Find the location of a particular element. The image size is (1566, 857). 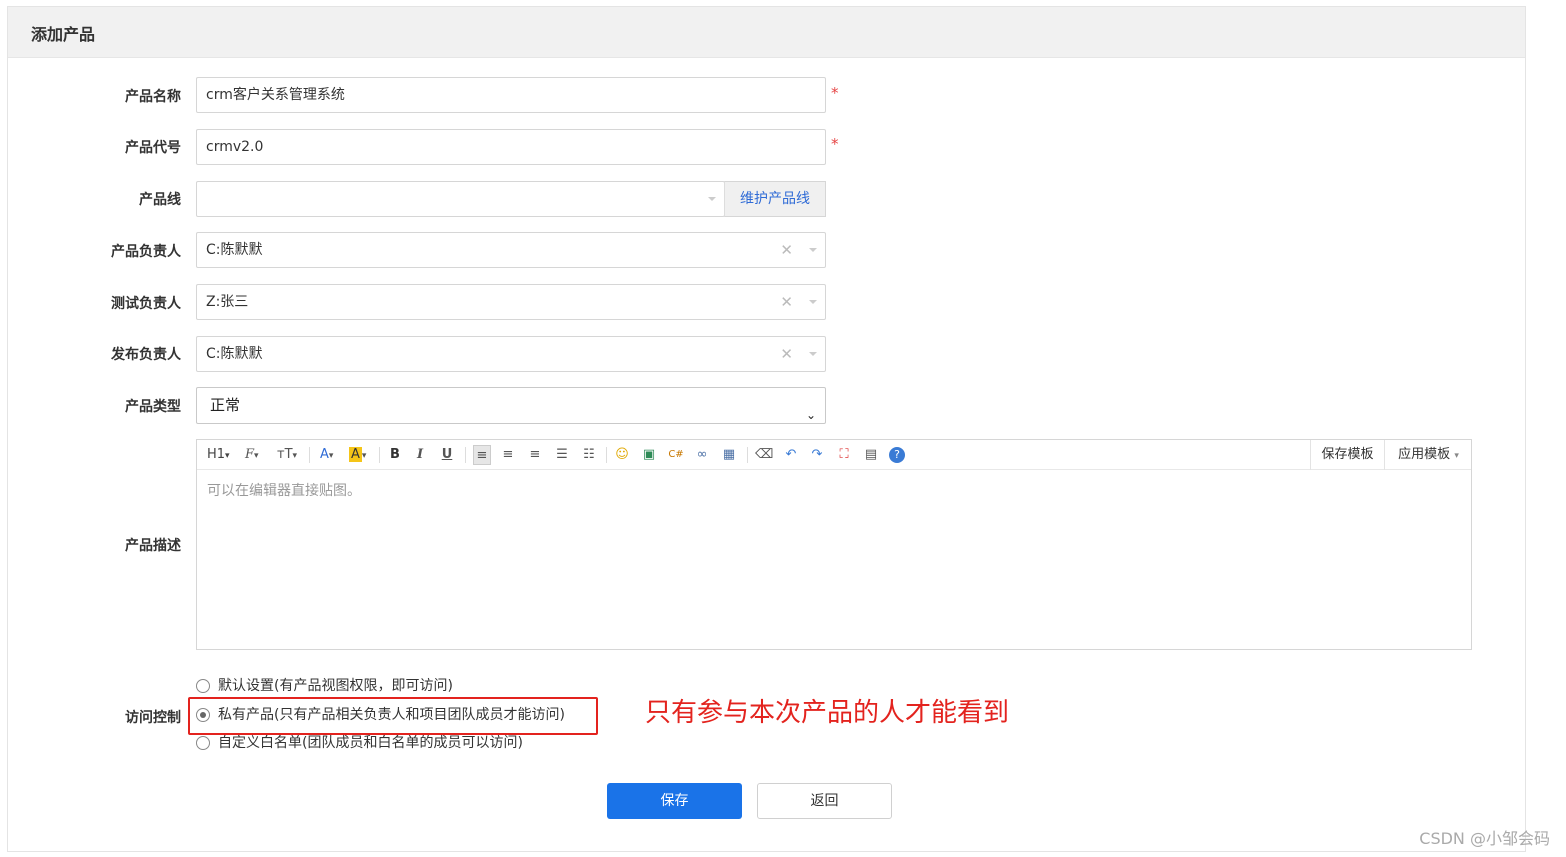

bold-icon: B is located at coordinates (395, 455).